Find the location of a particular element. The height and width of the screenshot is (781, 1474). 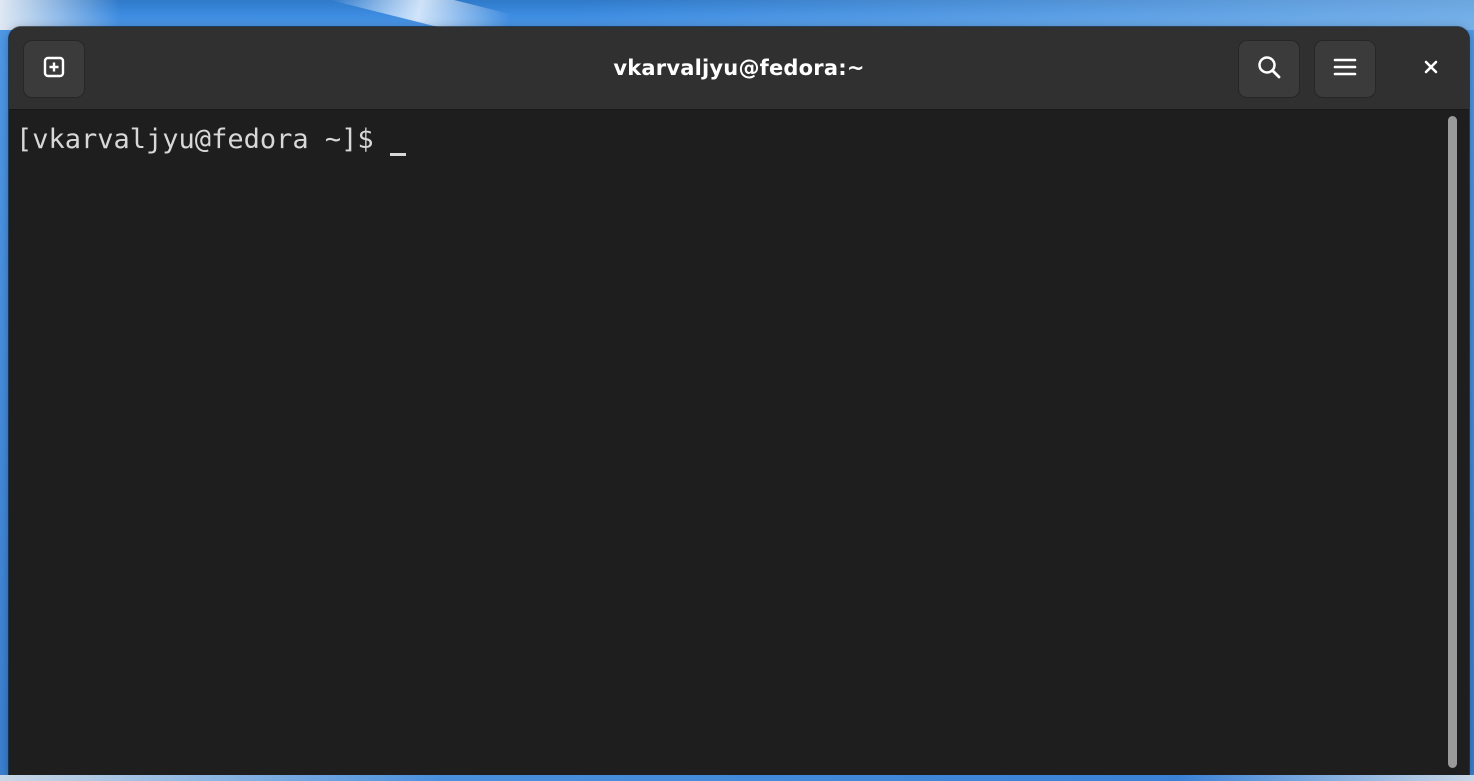

close-button is located at coordinates (1431, 69).